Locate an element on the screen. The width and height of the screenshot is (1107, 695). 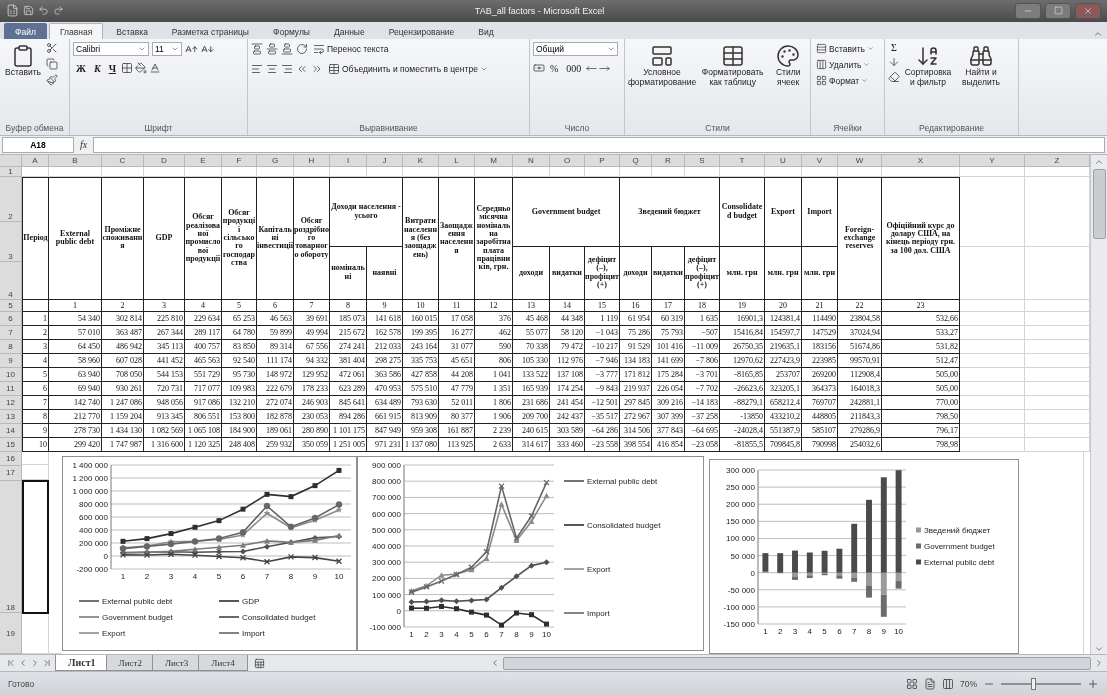
table-cell: 20 is located at coordinates (783, 305).